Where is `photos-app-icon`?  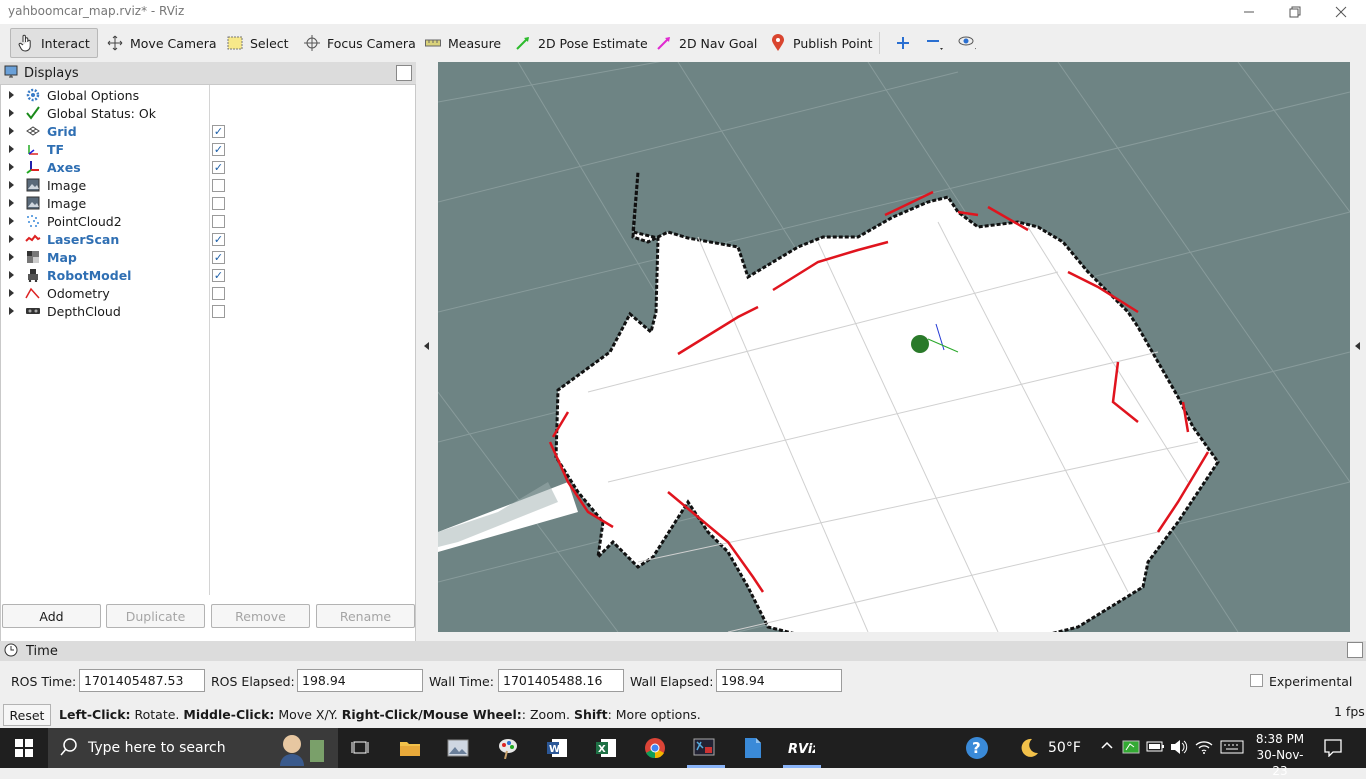 photos-app-icon is located at coordinates (458, 748).